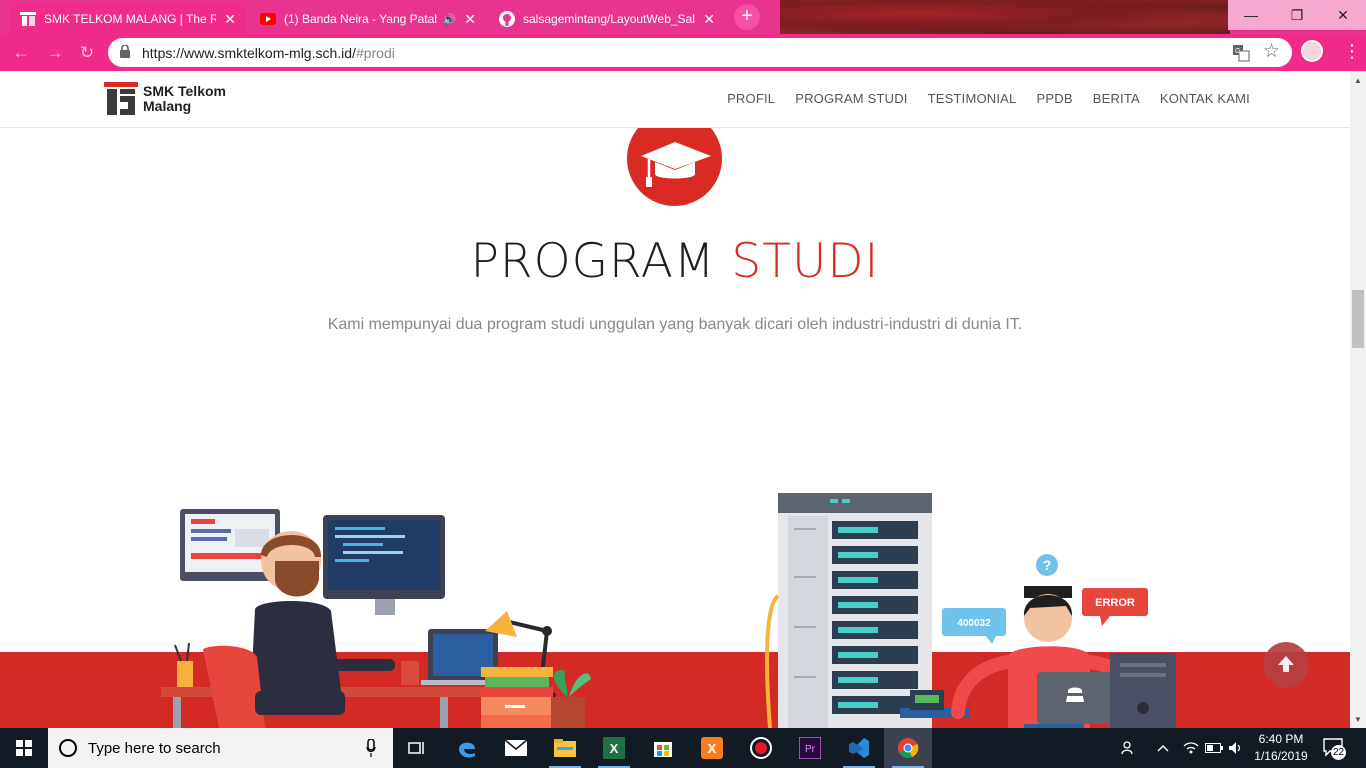 This screenshot has height=768, width=1366. I want to click on site-logo: SMK Telkom Malang, so click(165, 98).